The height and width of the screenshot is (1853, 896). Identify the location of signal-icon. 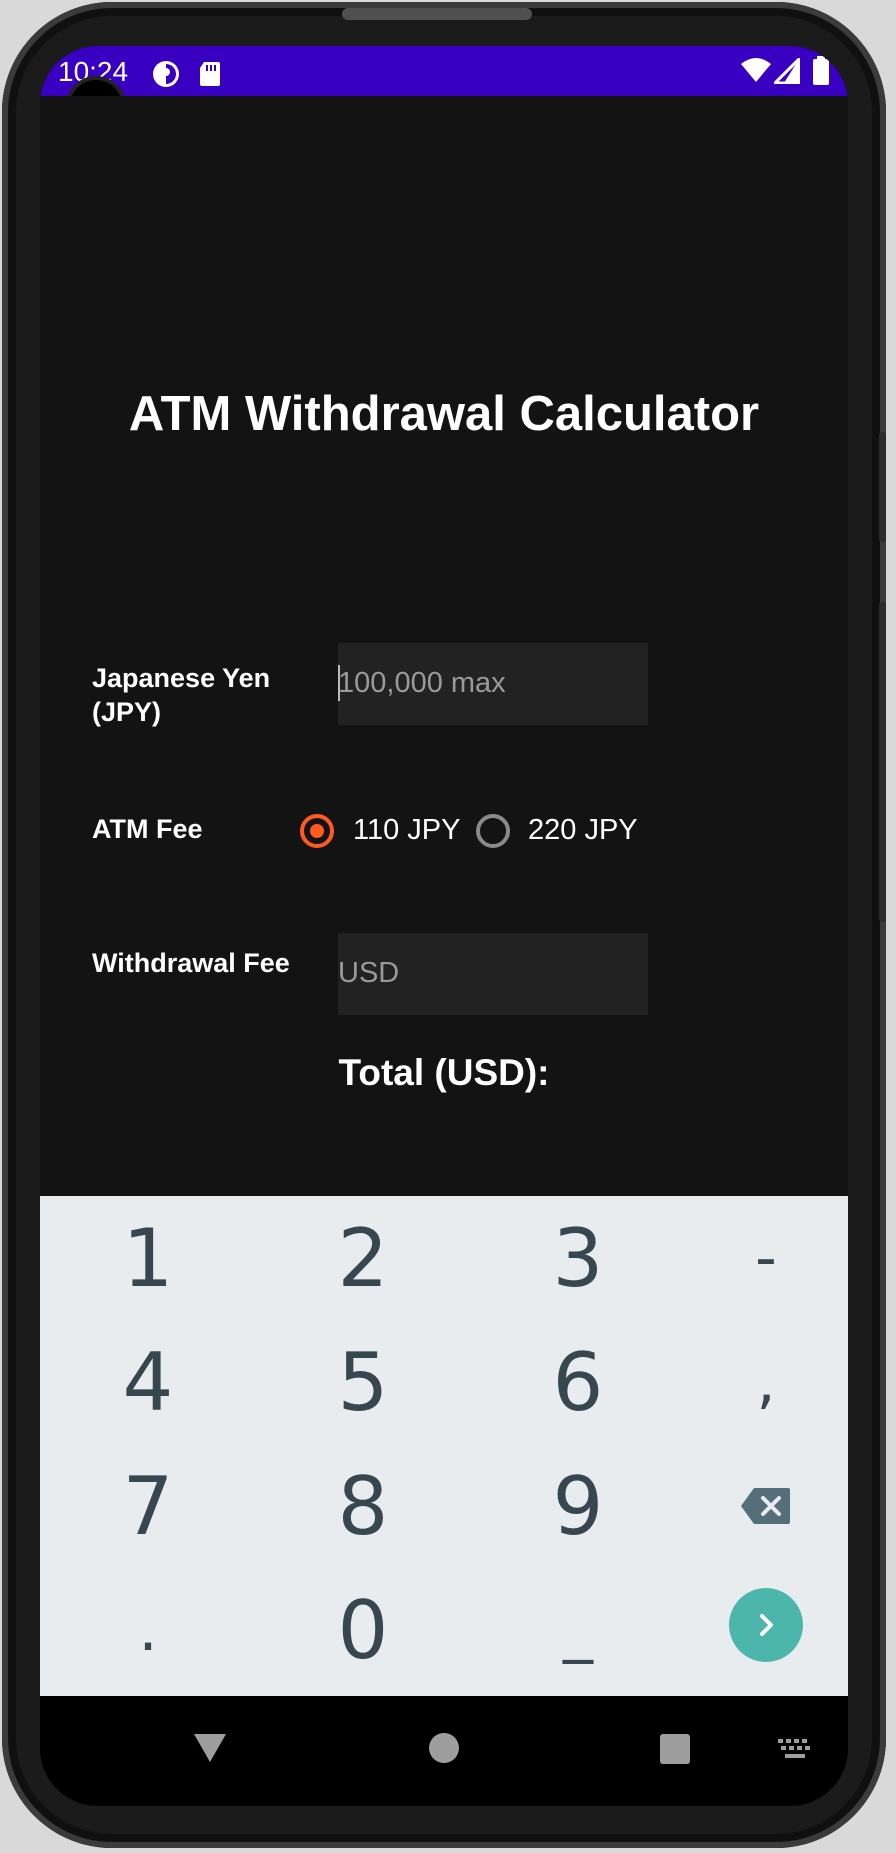
(786, 72).